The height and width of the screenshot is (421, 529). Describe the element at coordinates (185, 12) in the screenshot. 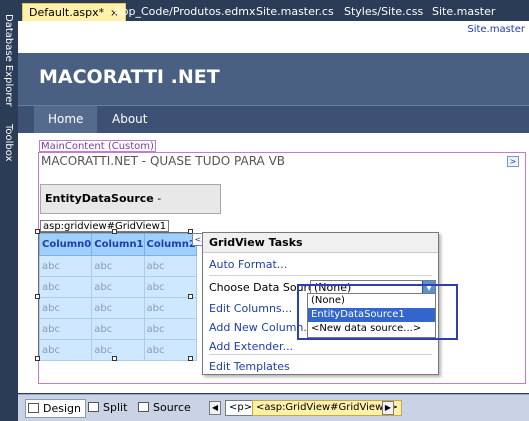

I see `tab-produtos-edmx: App_Code/Produtos.edmx` at that location.